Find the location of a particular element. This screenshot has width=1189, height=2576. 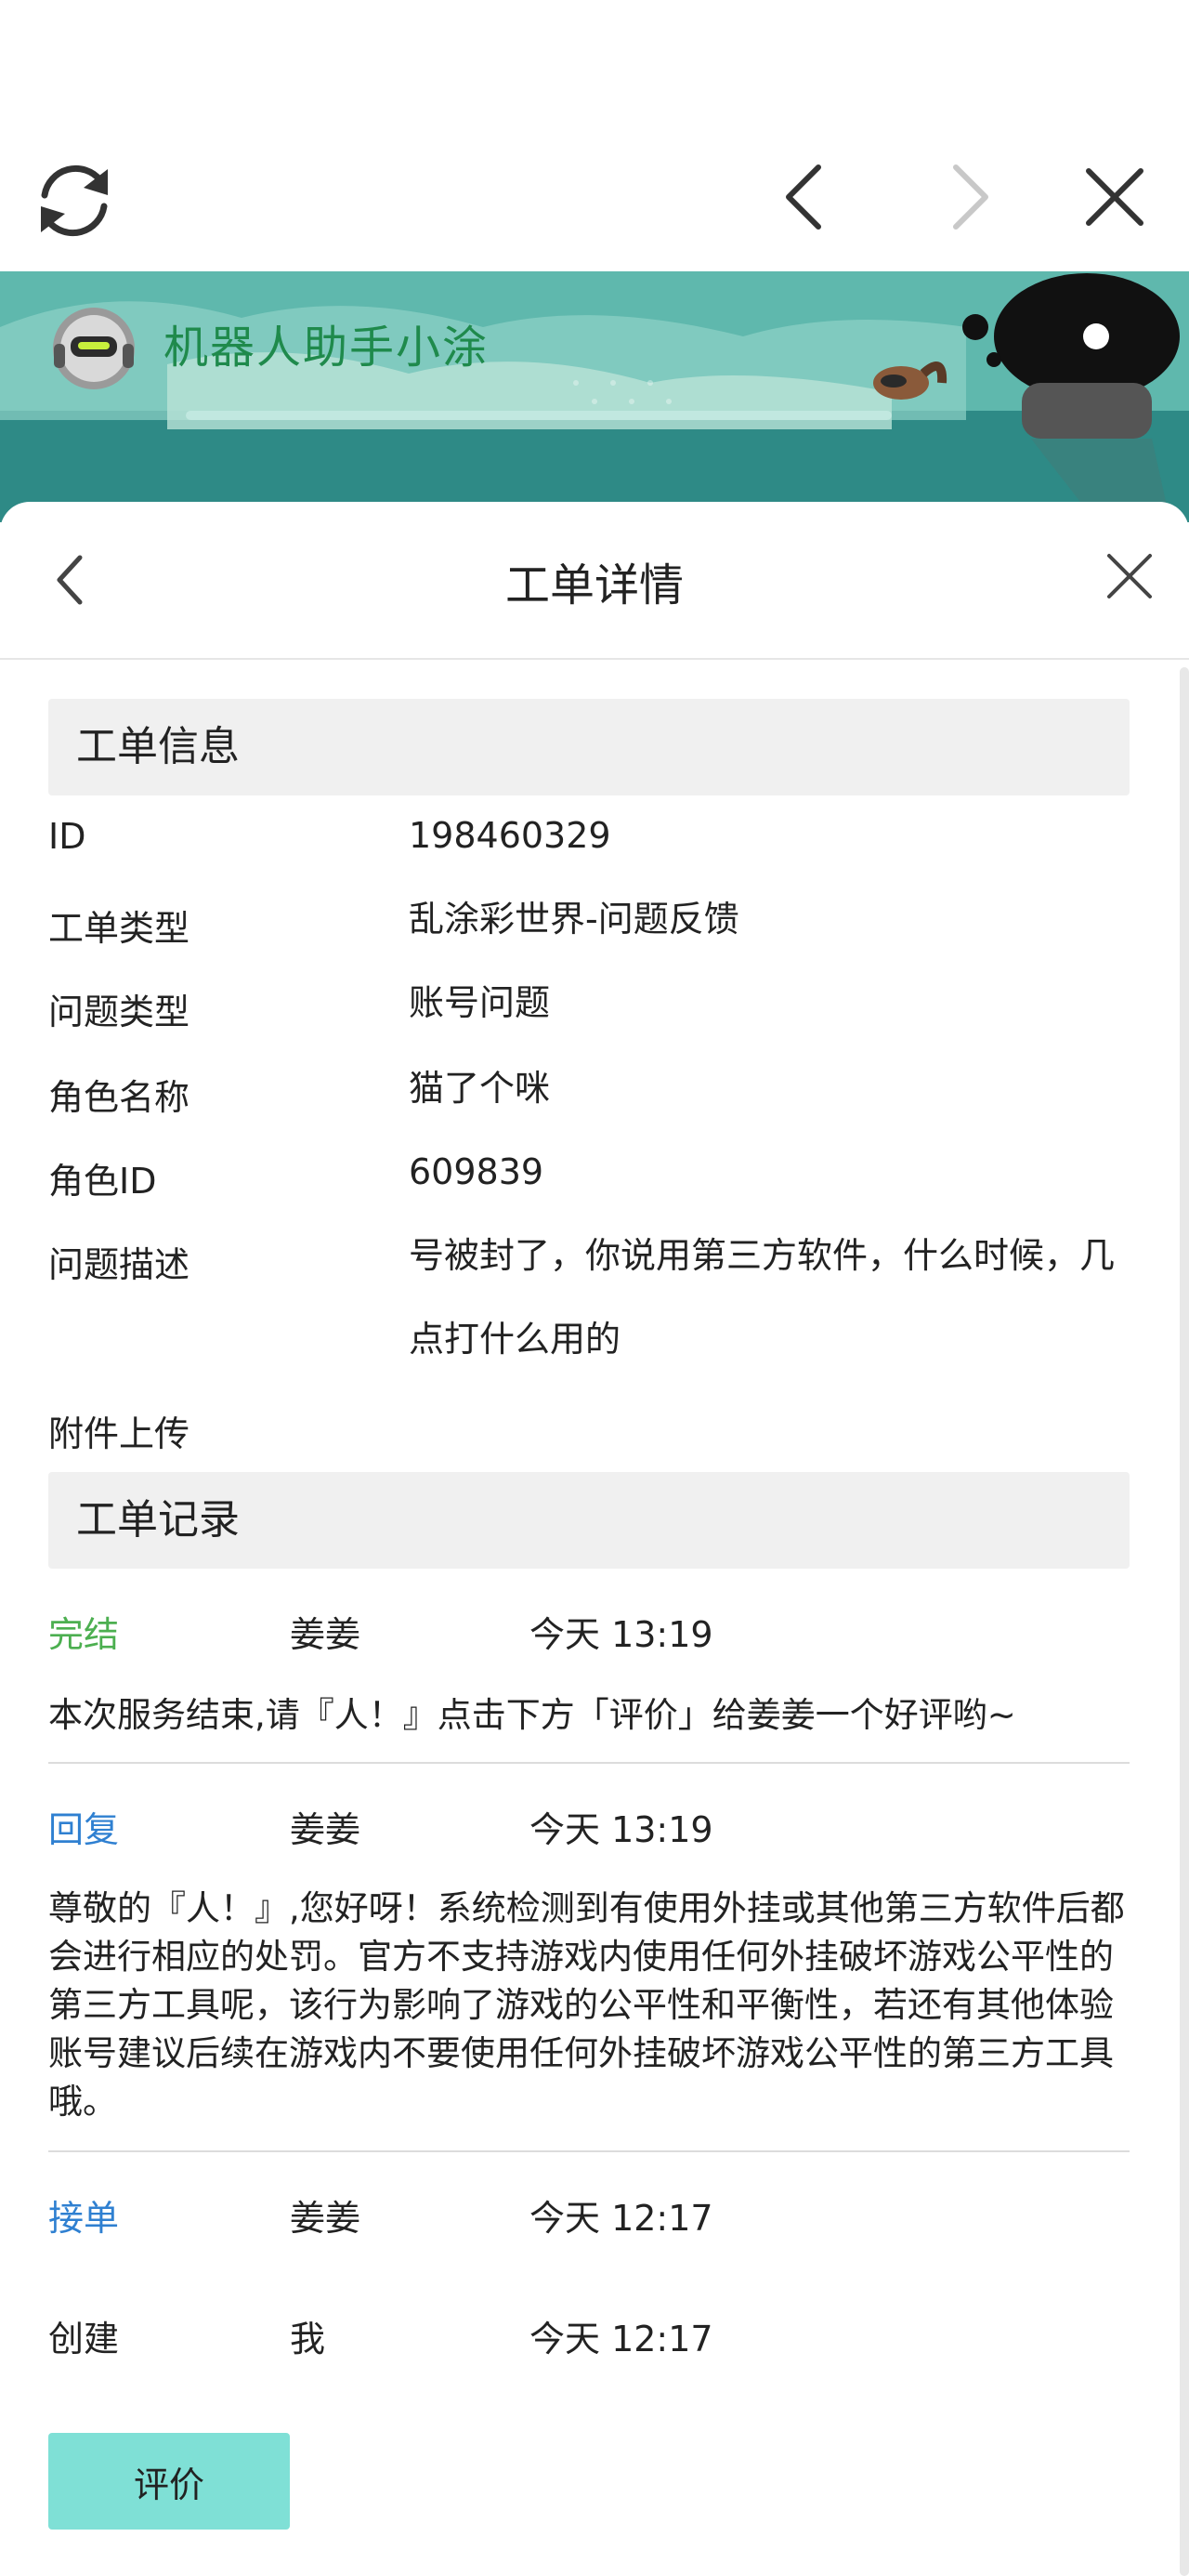

field-issue-type-value: 账号问题 is located at coordinates (480, 1002).